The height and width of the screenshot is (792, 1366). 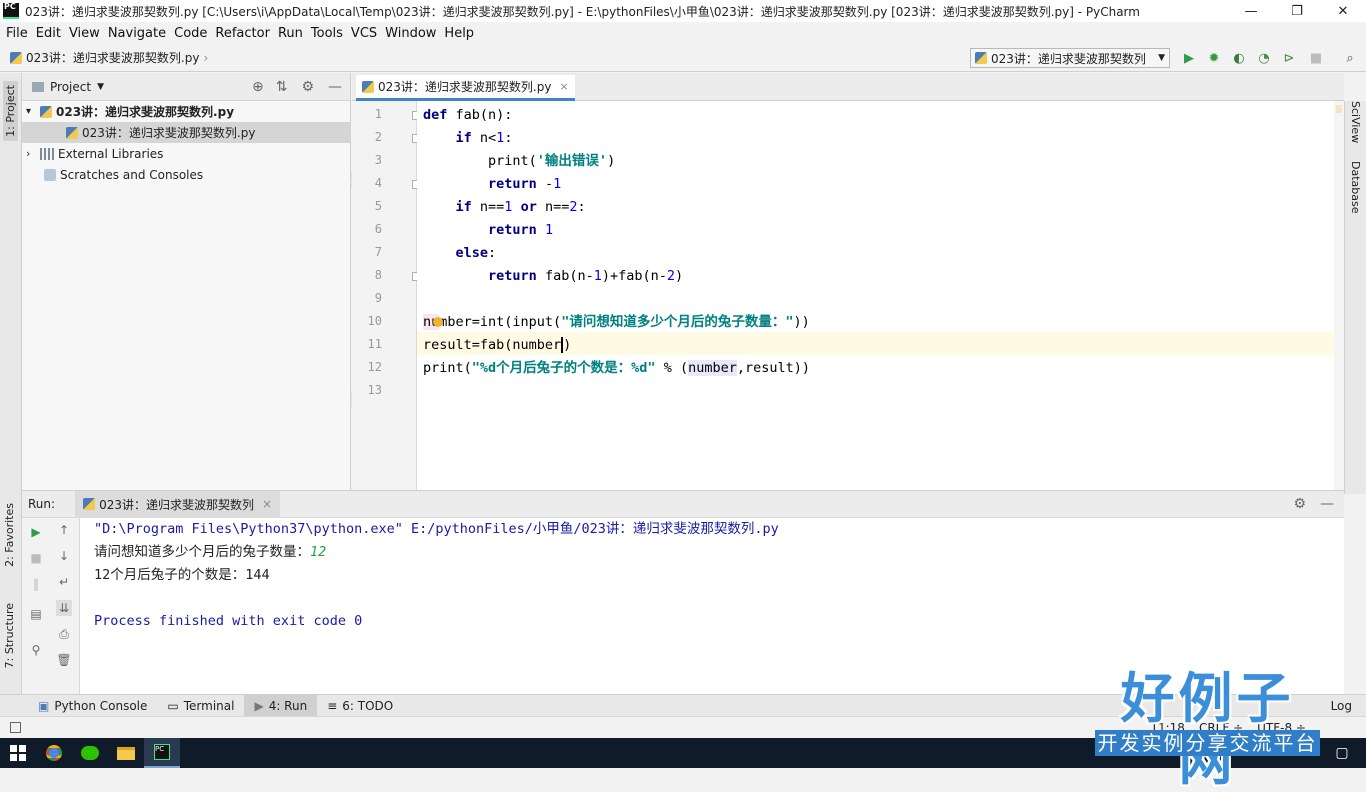 What do you see at coordinates (64, 634) in the screenshot?
I see `print-icon: ⎙` at bounding box center [64, 634].